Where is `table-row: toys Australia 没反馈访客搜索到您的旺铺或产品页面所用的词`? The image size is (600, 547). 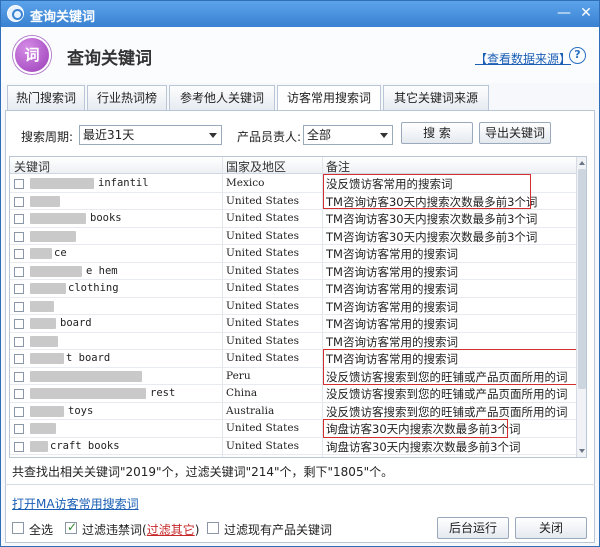 table-row: toys Australia 没反馈访客搜索到您的旺铺或产品页面所用的词 is located at coordinates (293, 411).